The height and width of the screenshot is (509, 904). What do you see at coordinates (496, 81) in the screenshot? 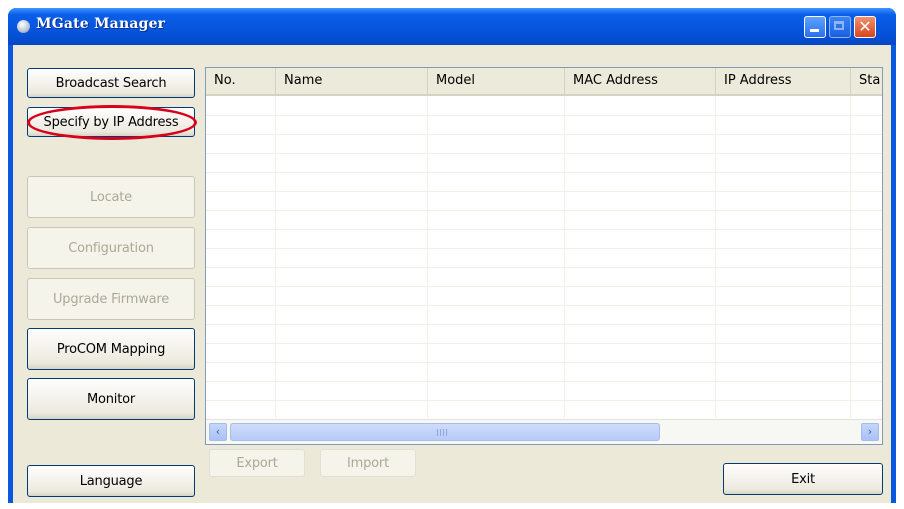
I see `column-header-model: Model` at bounding box center [496, 81].